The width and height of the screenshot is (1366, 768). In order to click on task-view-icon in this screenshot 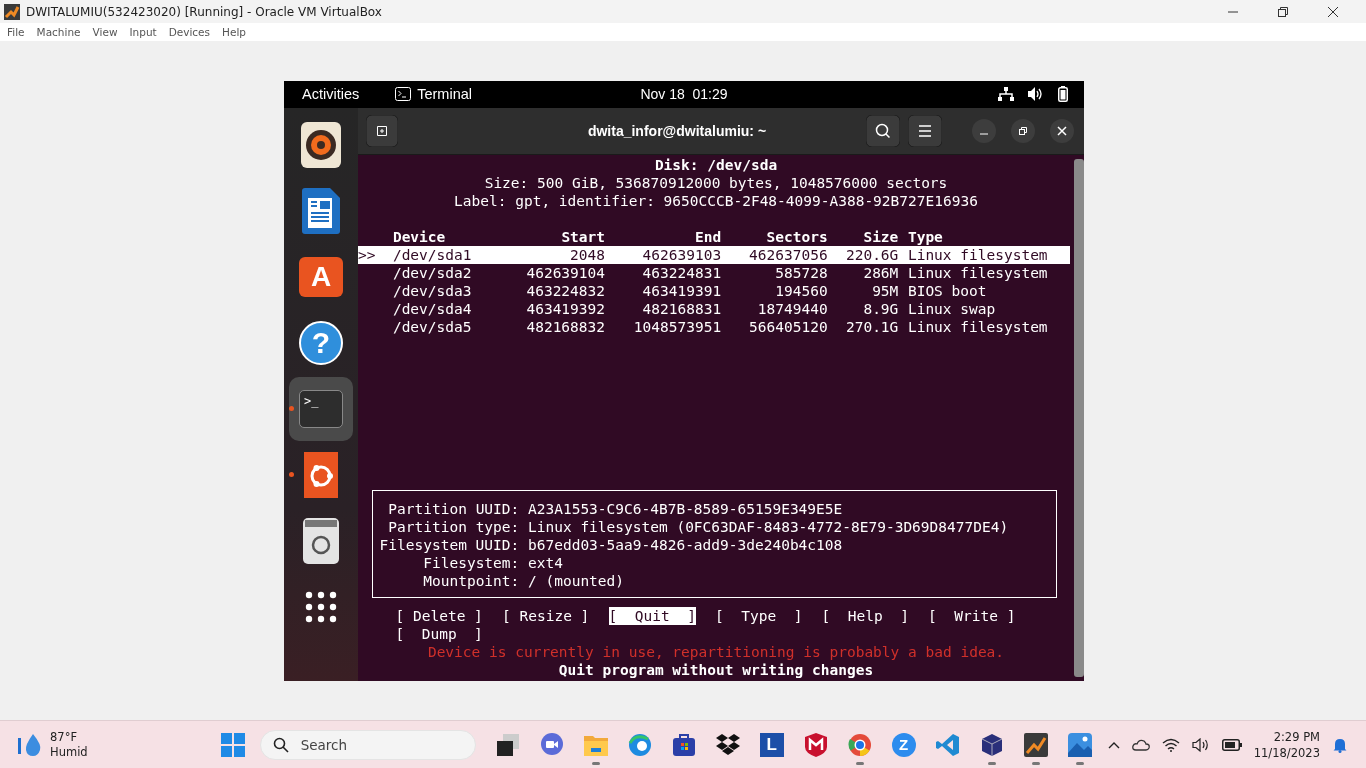, I will do `click(507, 744)`.